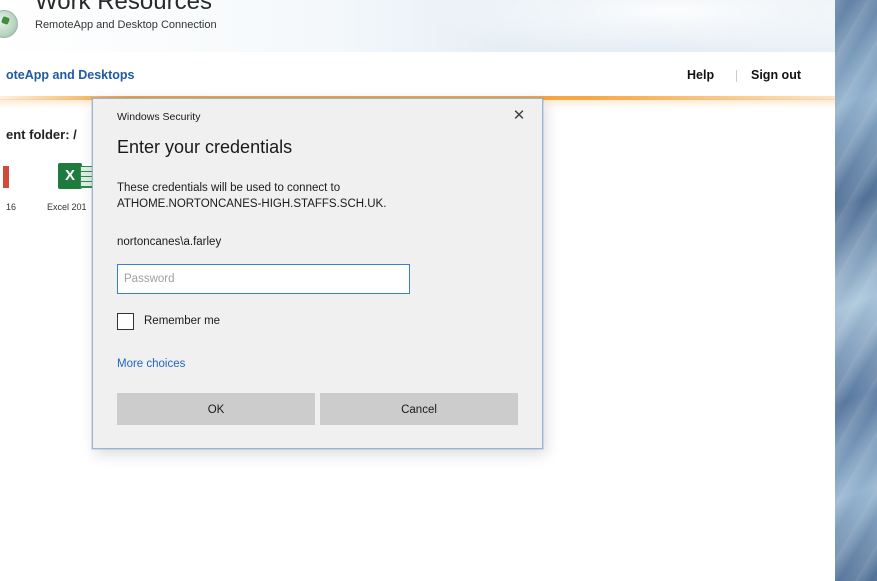 The width and height of the screenshot is (877, 581). Describe the element at coordinates (126, 25) in the screenshot. I see `app-subtitle: RemoteApp and Desktop Connection` at that location.